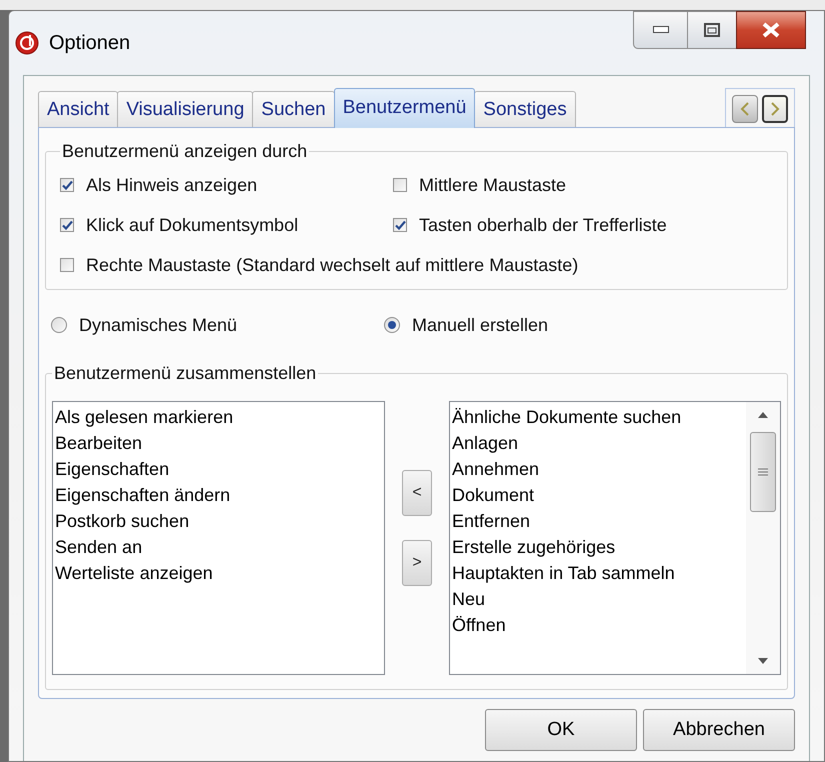  I want to click on list-item: Werteliste anzeigen, so click(218, 573).